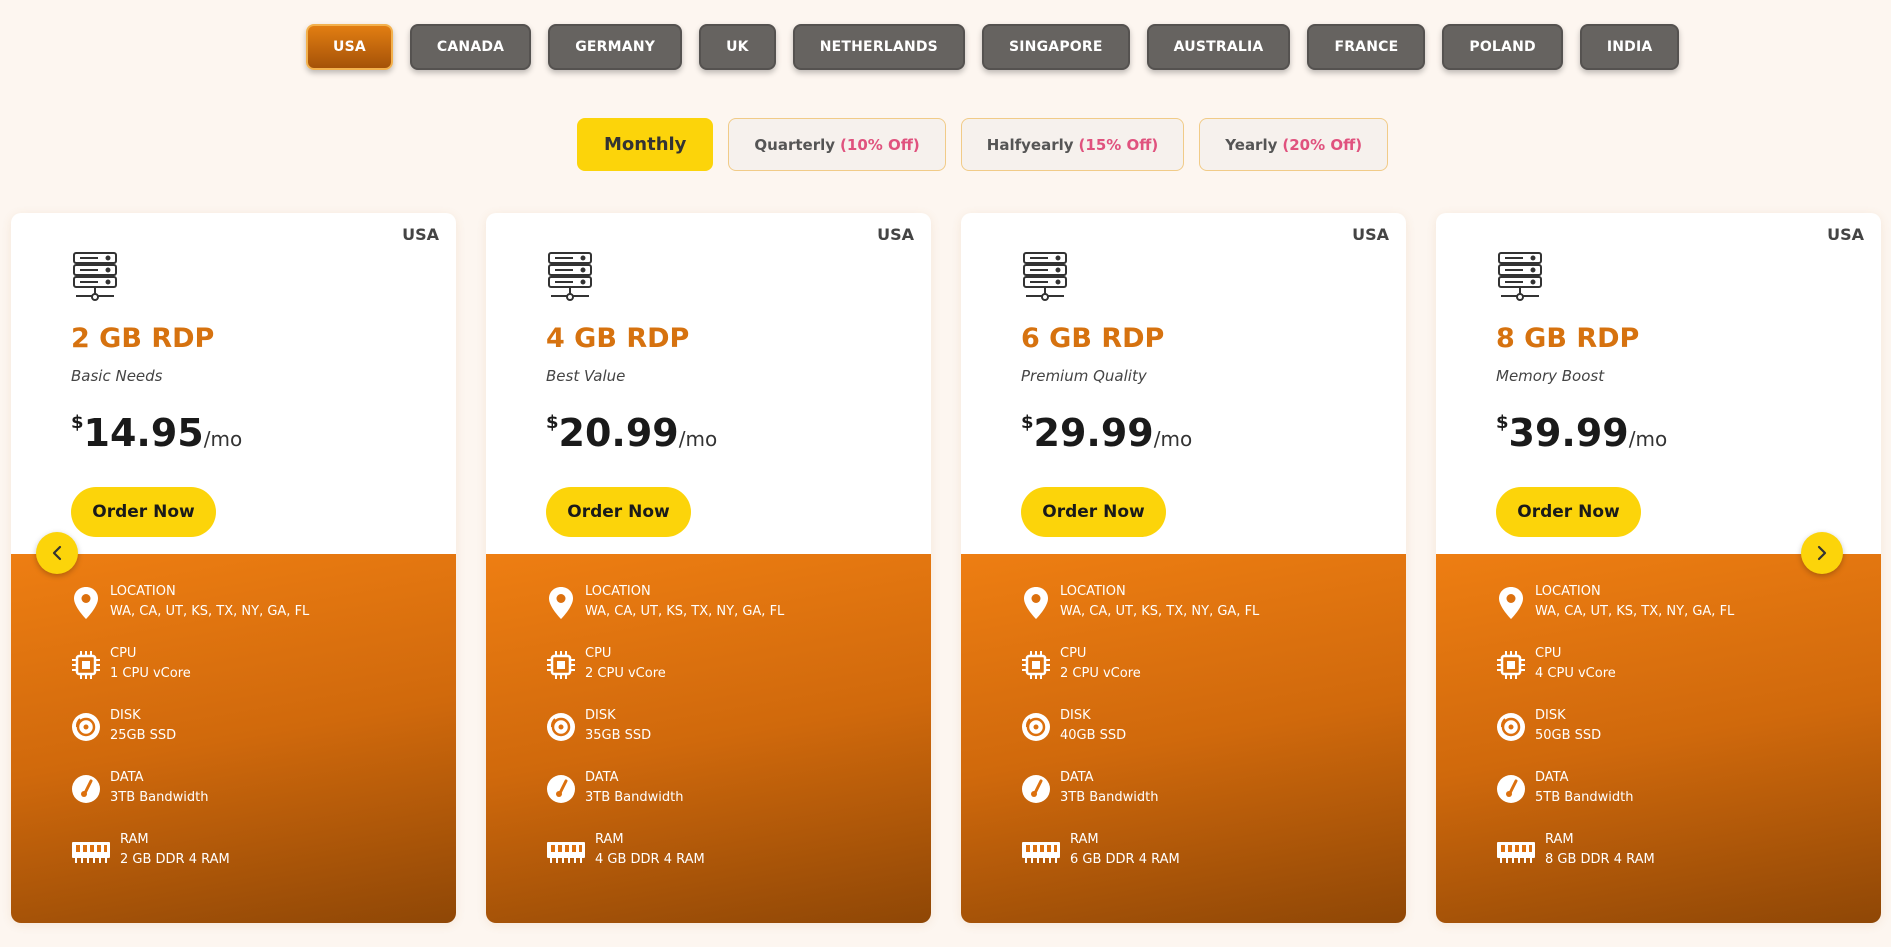 Image resolution: width=1891 pixels, height=947 pixels. What do you see at coordinates (878, 47) in the screenshot?
I see `tab-netherlands: NETHERLANDS` at bounding box center [878, 47].